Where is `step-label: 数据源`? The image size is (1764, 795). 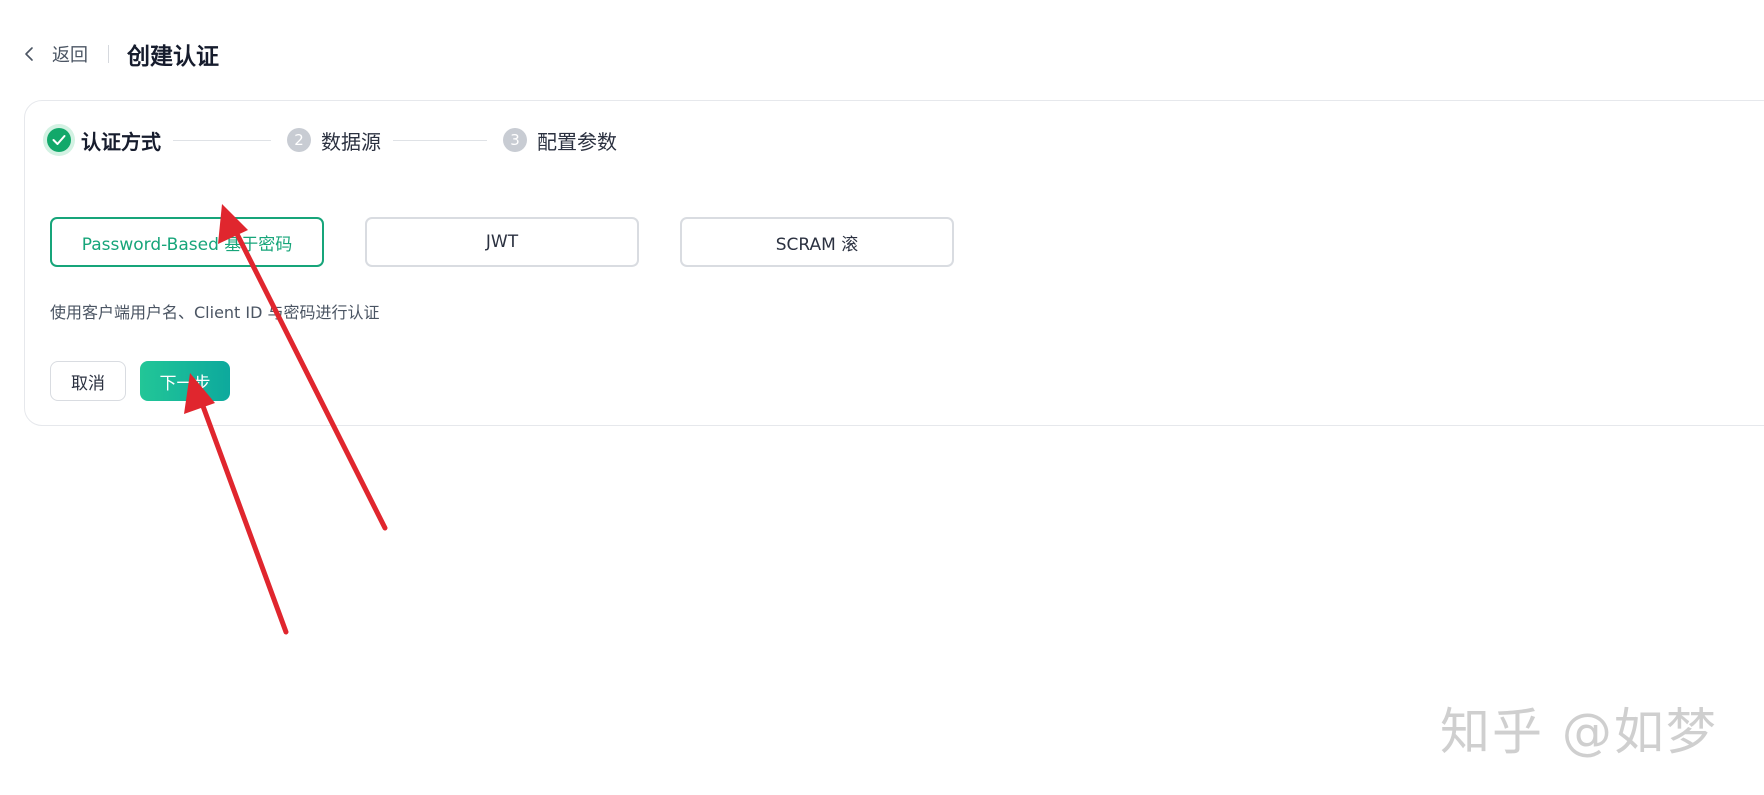
step-label: 数据源 is located at coordinates (351, 141).